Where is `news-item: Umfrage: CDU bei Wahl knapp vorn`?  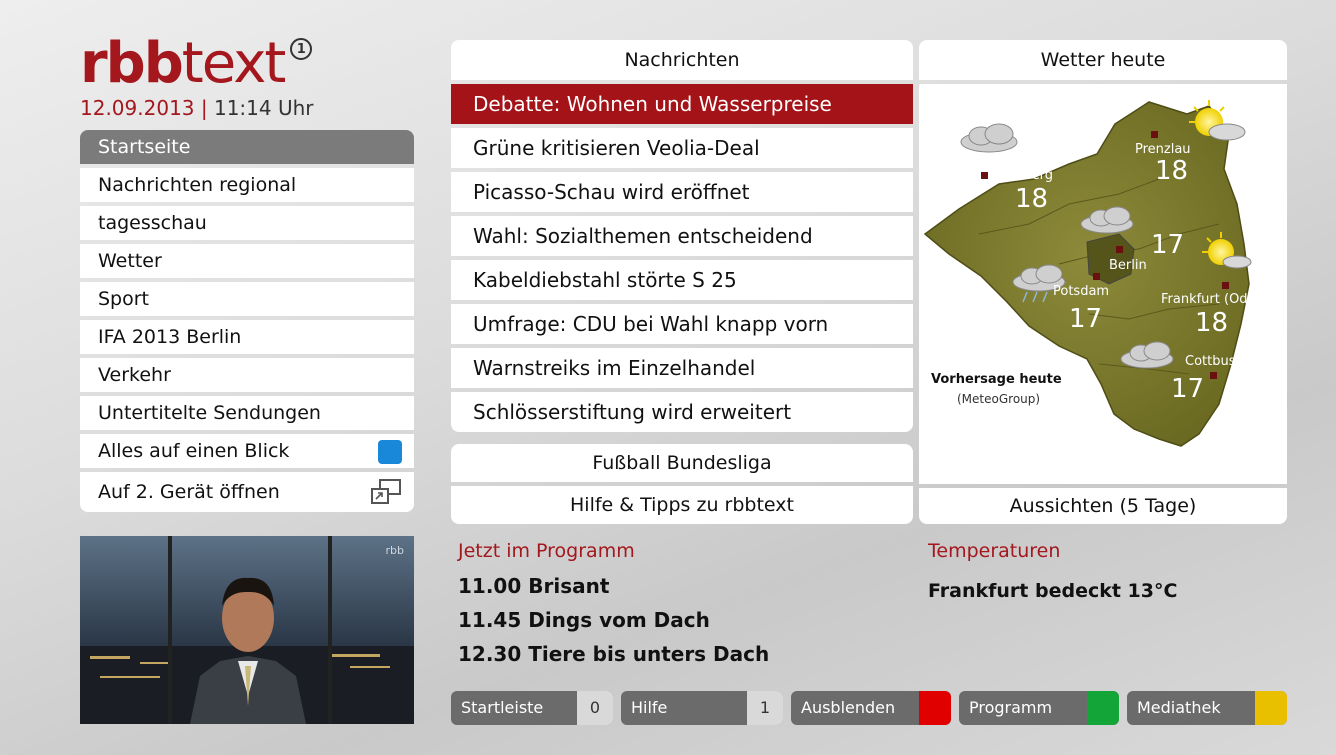 news-item: Umfrage: CDU bei Wahl knapp vorn is located at coordinates (682, 324).